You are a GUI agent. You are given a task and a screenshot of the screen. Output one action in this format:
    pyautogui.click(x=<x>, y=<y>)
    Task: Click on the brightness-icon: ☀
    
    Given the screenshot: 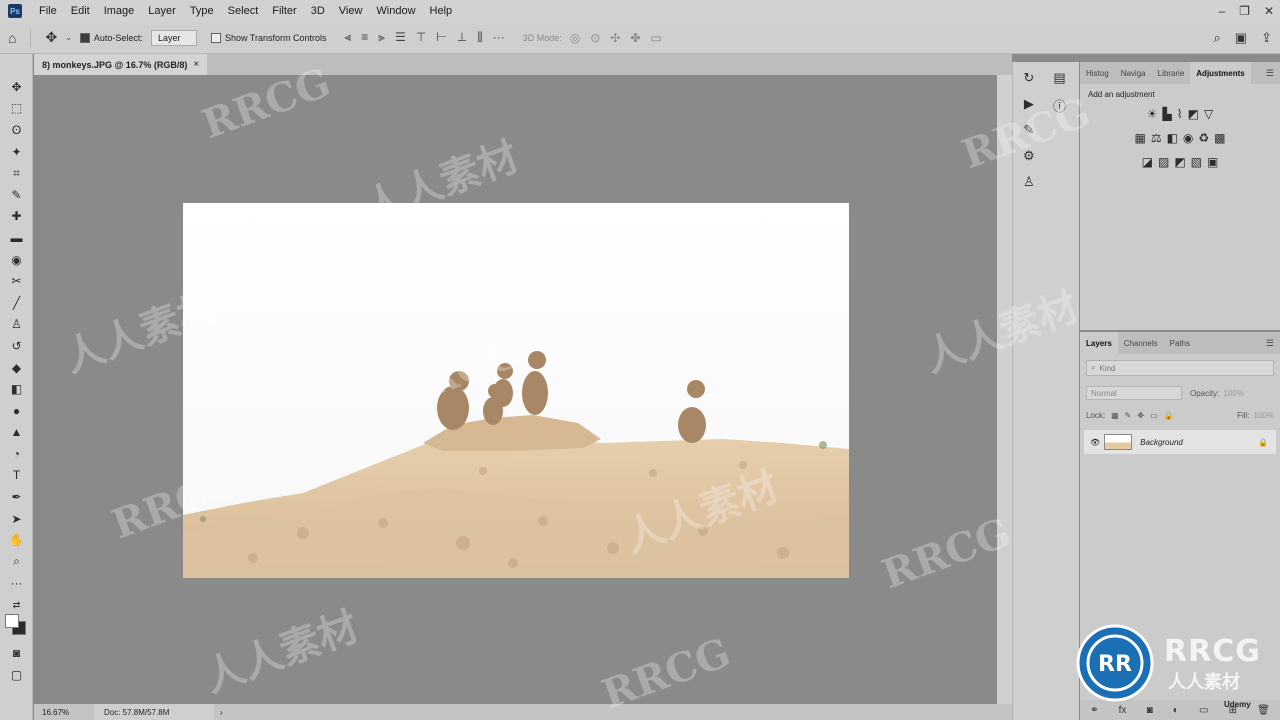 What is the action you would take?
    pyautogui.click(x=1152, y=114)
    